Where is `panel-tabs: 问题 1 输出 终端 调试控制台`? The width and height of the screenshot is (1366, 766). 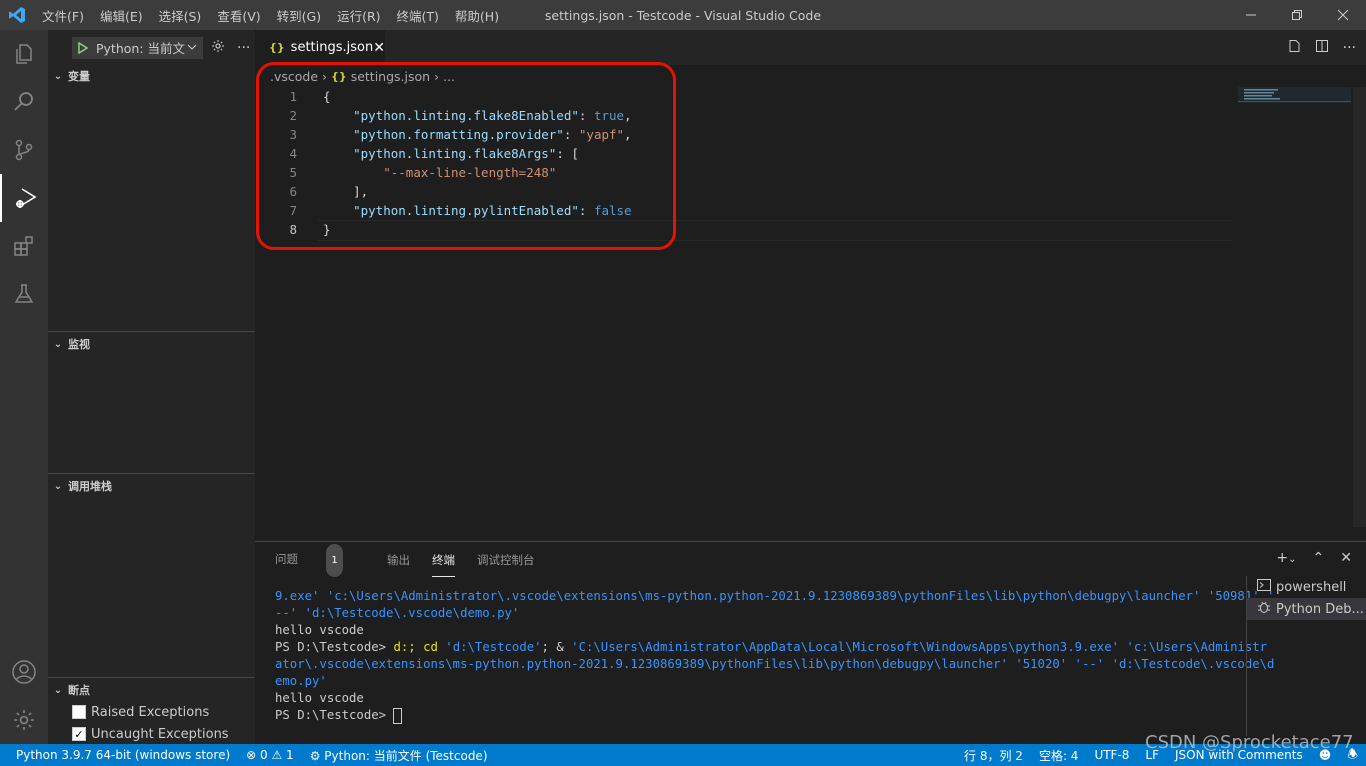
panel-tabs: 问题 1 输出 终端 调试控制台 is located at coordinates (416, 560).